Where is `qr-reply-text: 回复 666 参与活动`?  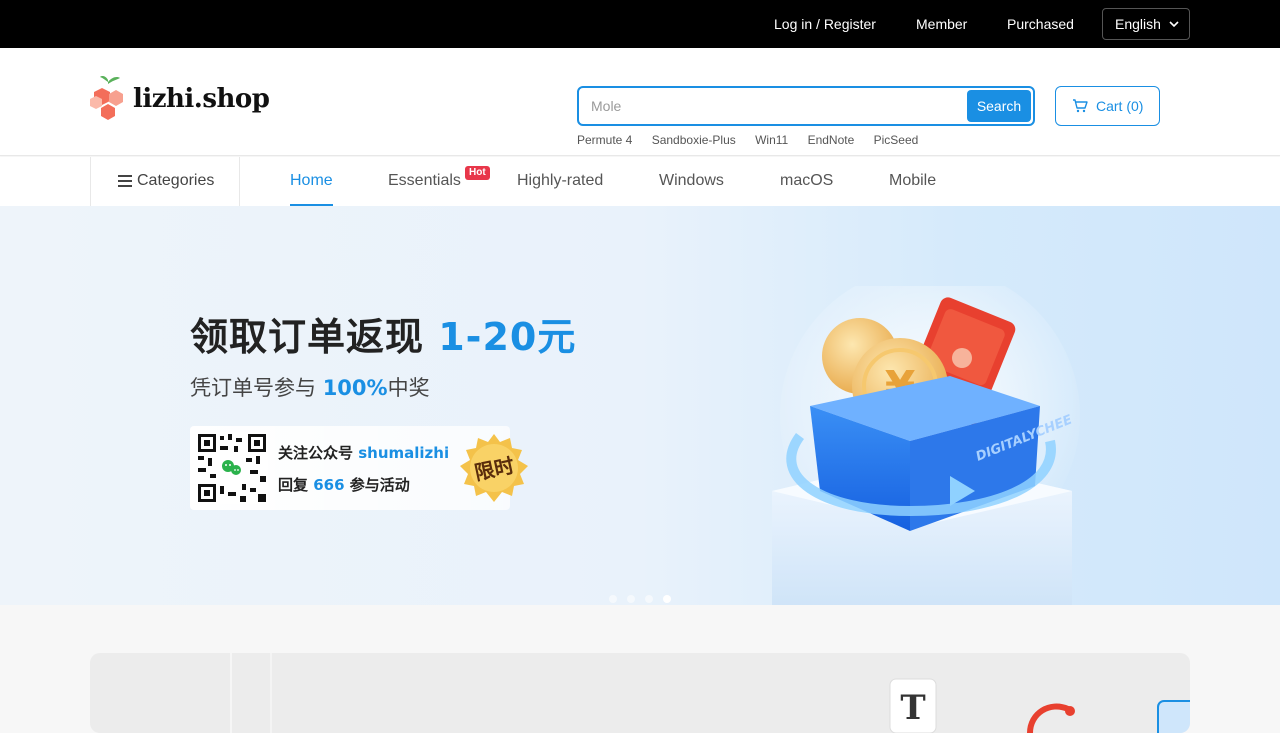 qr-reply-text: 回复 666 参与活动 is located at coordinates (344, 485).